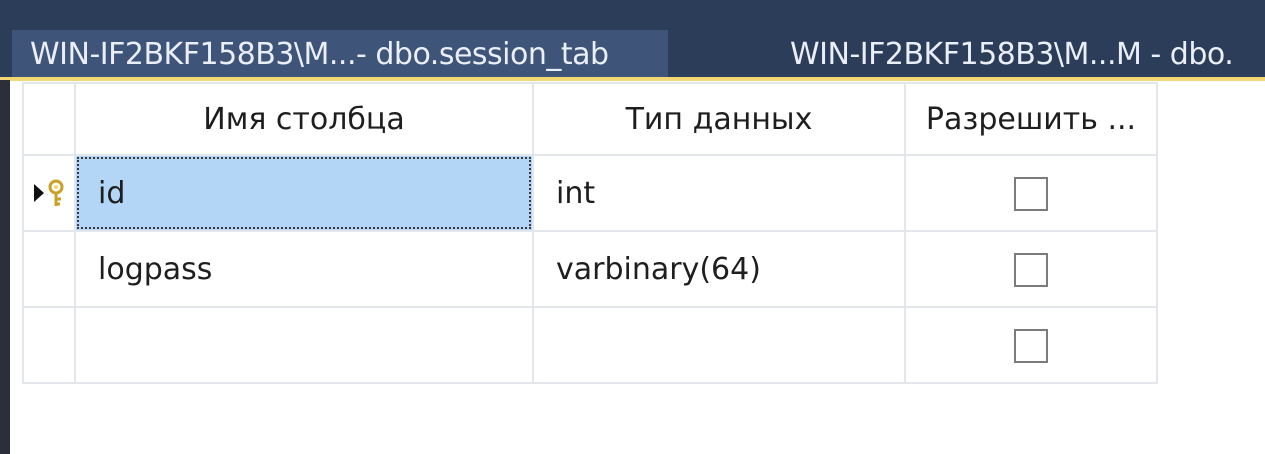 This screenshot has height=454, width=1265. Describe the element at coordinates (56, 192) in the screenshot. I see `key-icon` at that location.